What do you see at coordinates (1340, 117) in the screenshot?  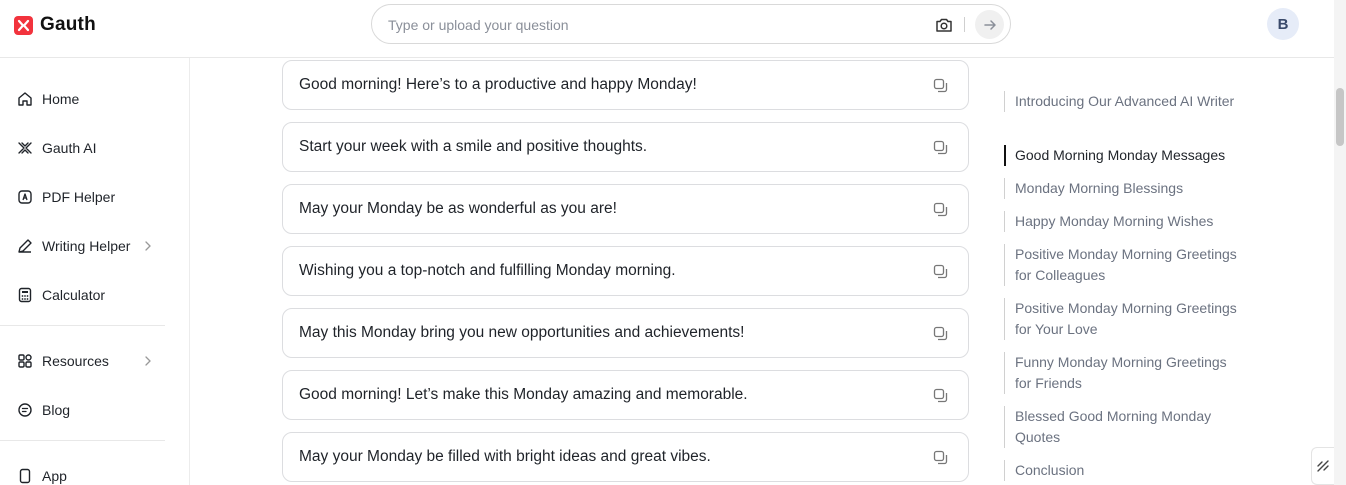 I see `scrollbar-thumb` at bounding box center [1340, 117].